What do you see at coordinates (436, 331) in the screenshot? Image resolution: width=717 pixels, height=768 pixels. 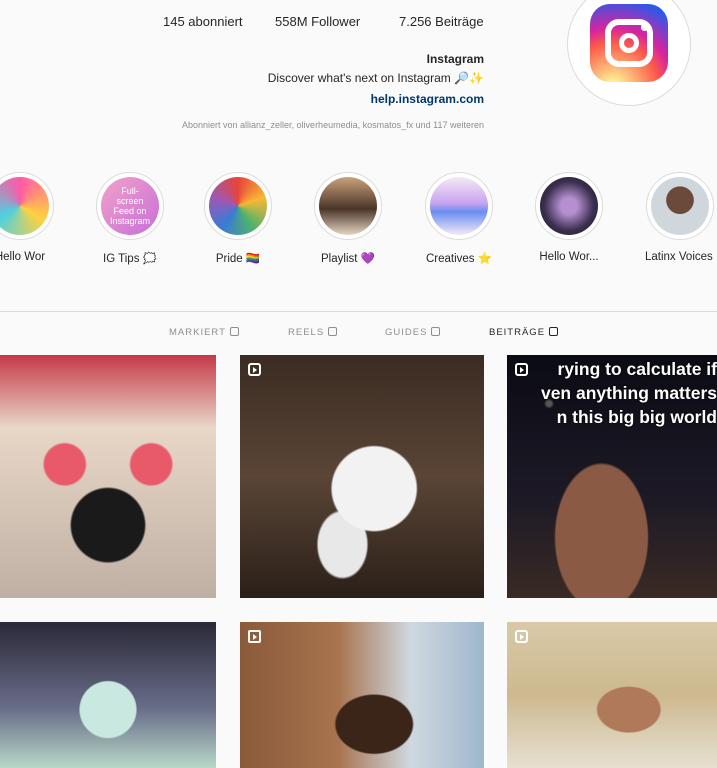 I see `guide-icon` at bounding box center [436, 331].